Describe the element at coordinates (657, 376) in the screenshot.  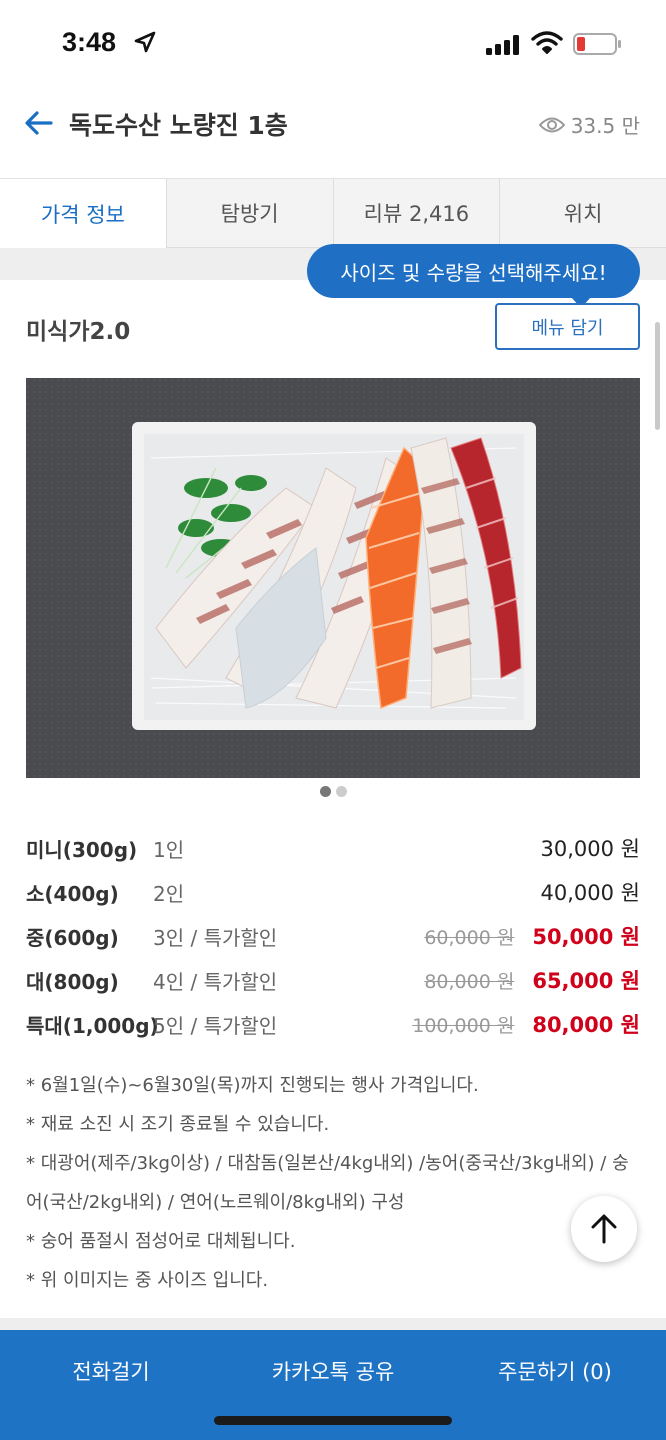
I see `scrollbar` at that location.